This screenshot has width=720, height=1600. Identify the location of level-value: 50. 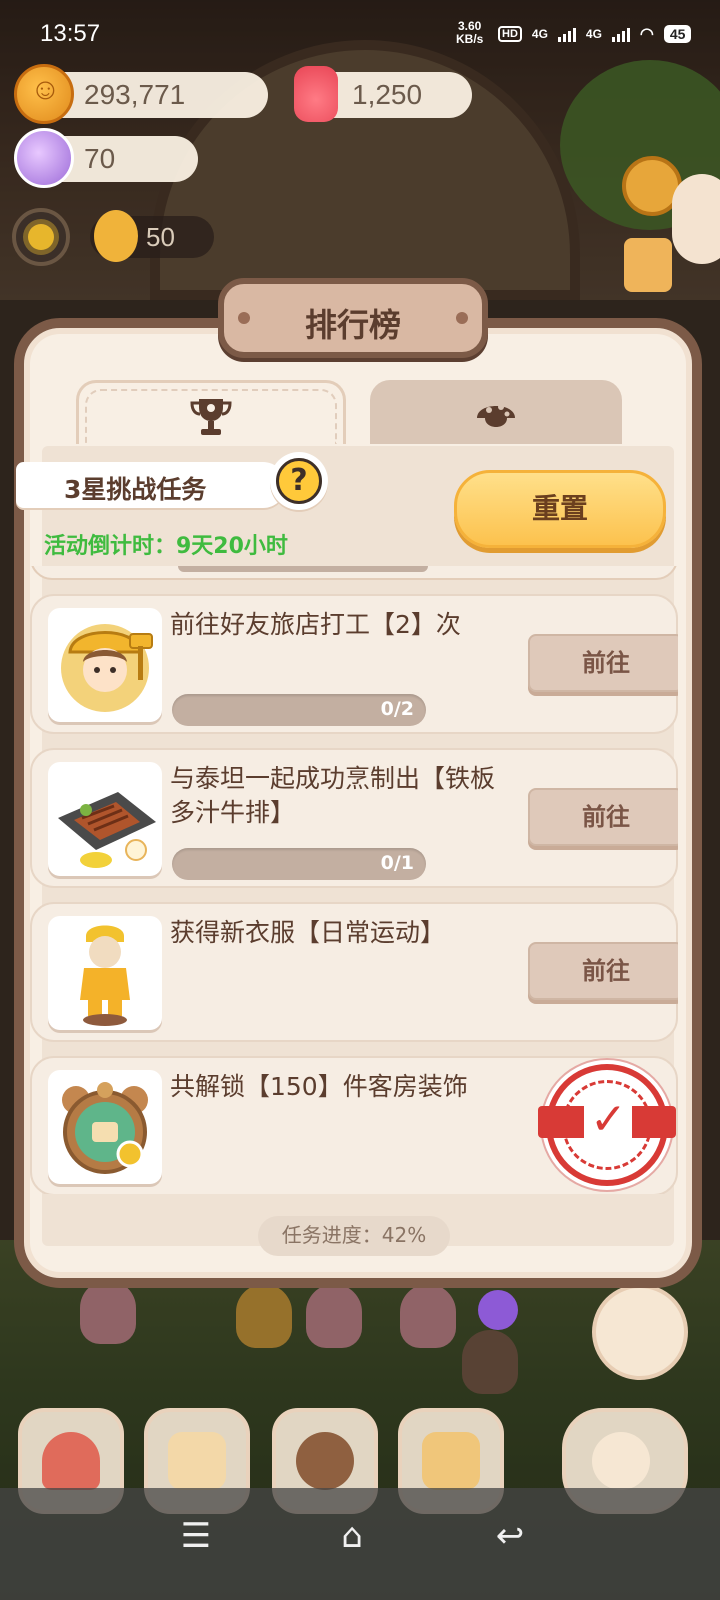
(160, 237).